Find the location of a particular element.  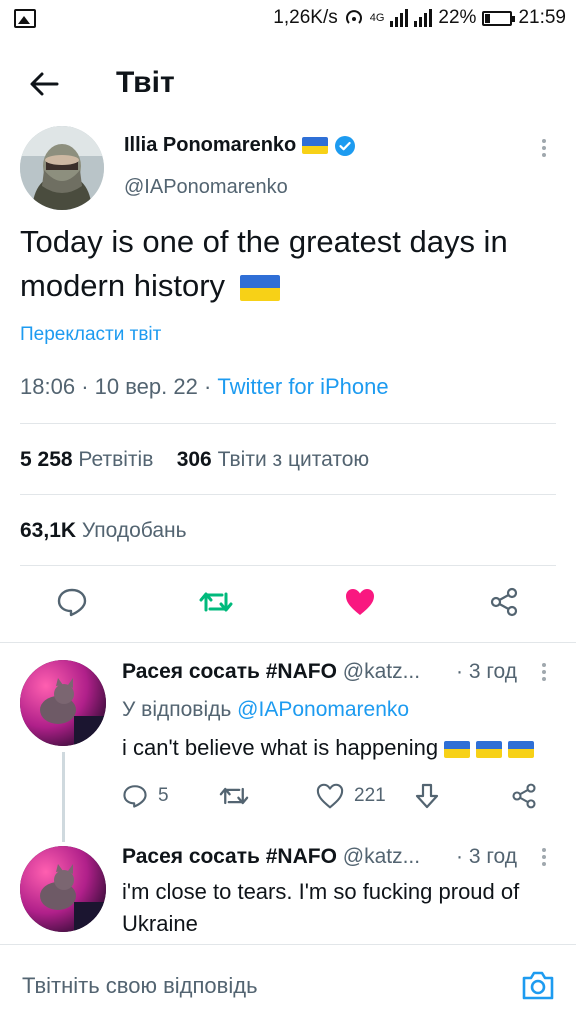

retweets-stat: 5 258 Ретвітів is located at coordinates (86, 459).